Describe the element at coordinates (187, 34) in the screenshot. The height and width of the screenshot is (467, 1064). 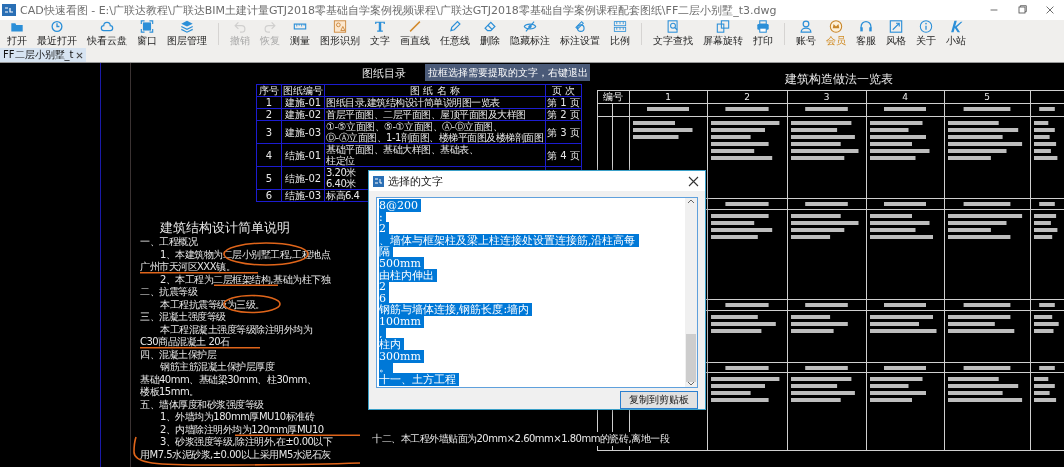
I see `toolbar-button: 图层管理` at that location.